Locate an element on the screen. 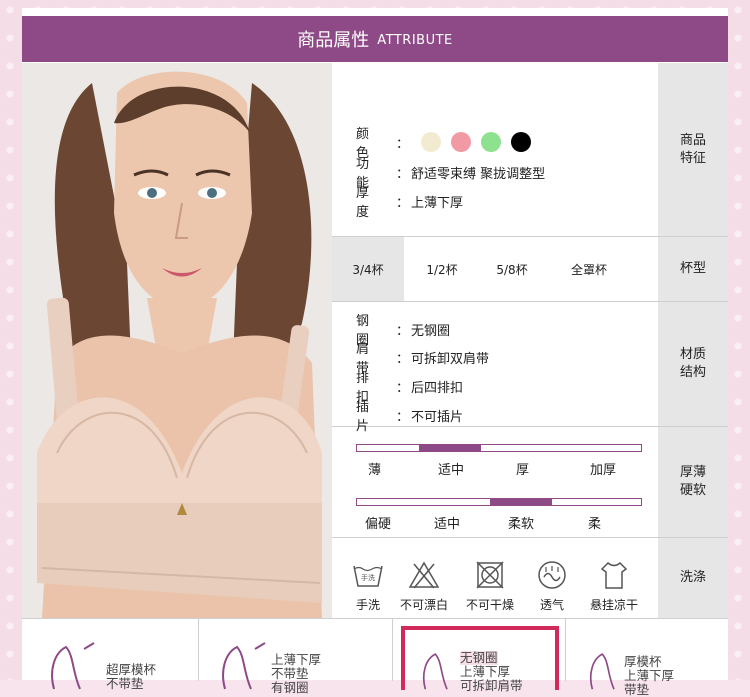  features-label-text: 商品 特征 is located at coordinates (692, 149).